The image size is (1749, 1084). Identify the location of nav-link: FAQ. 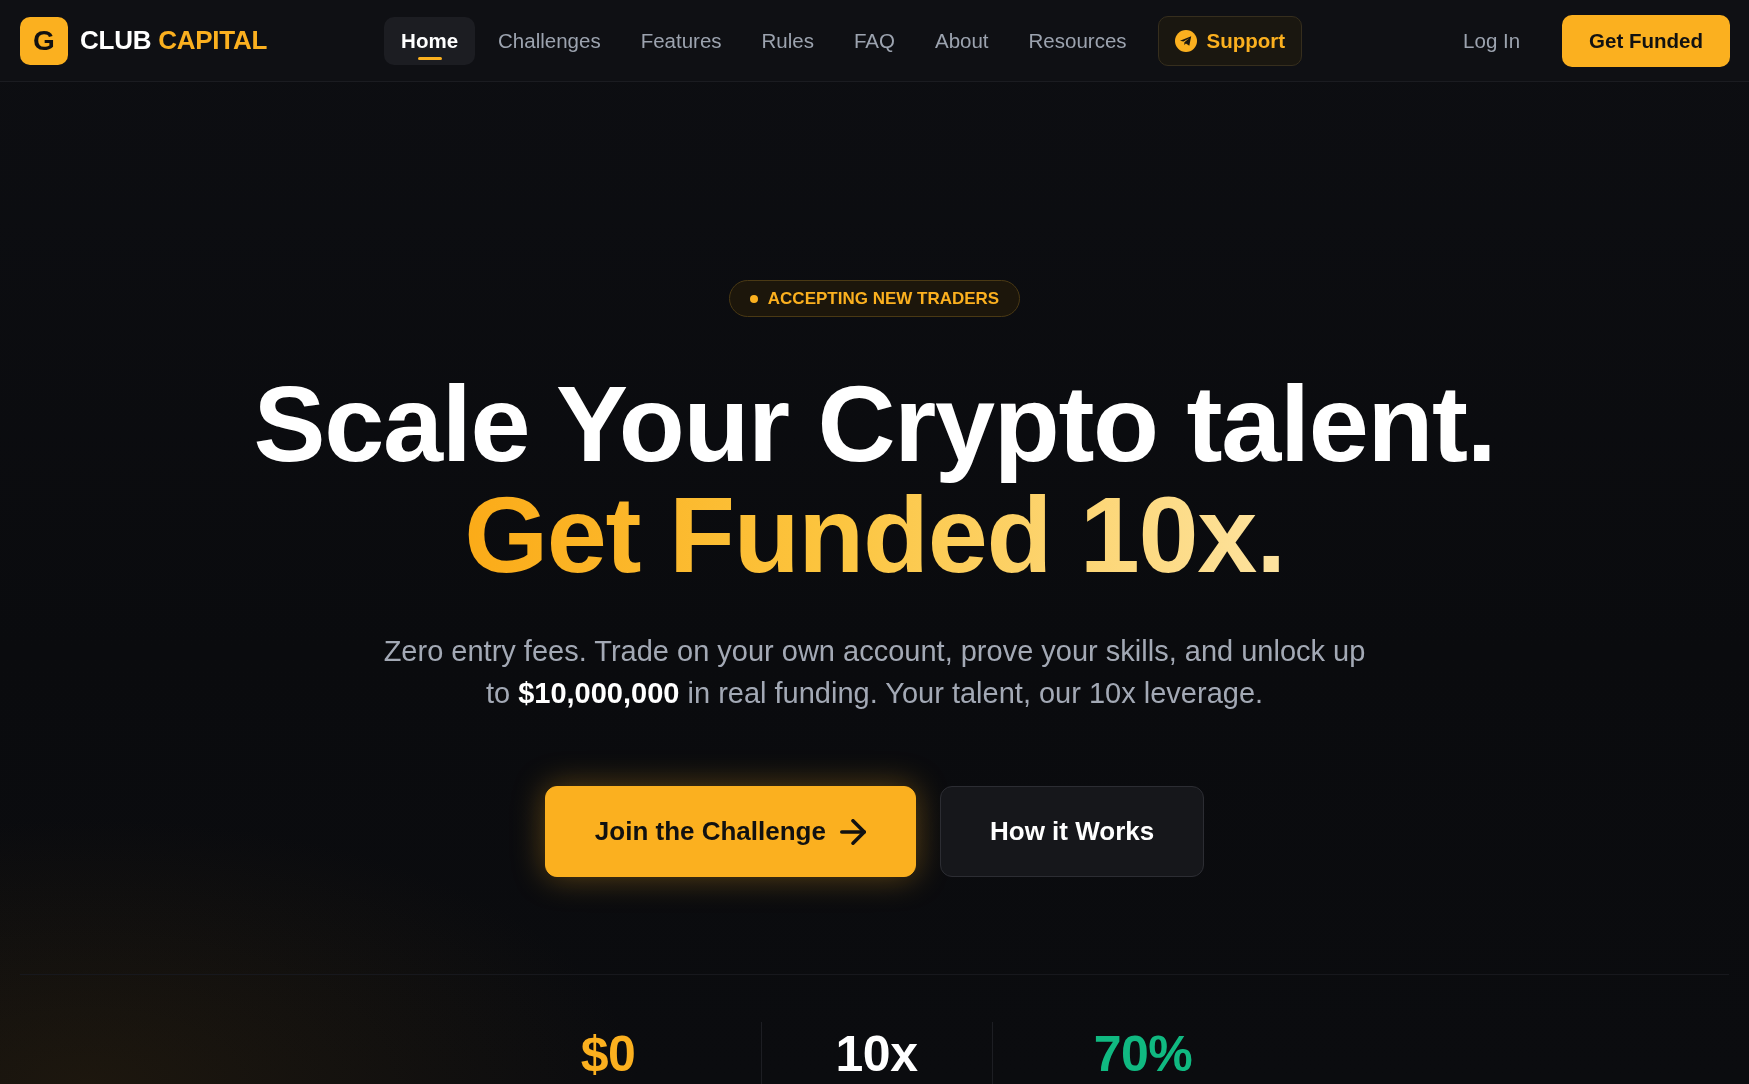
(874, 40).